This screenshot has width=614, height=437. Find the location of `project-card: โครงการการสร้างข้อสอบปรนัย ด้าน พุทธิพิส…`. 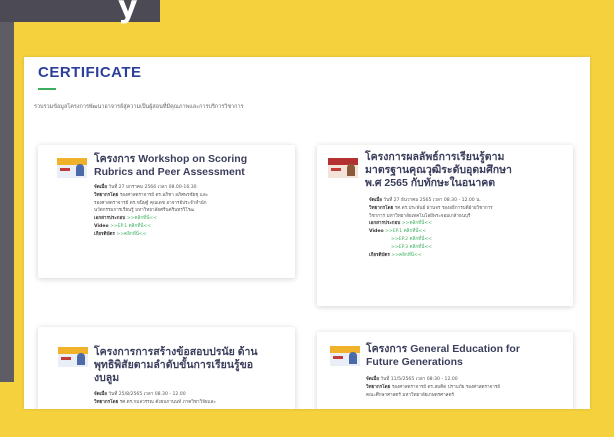

project-card: โครงการการสร้างข้อสอบปรนัย ด้าน พุทธิพิส… is located at coordinates (166, 368).